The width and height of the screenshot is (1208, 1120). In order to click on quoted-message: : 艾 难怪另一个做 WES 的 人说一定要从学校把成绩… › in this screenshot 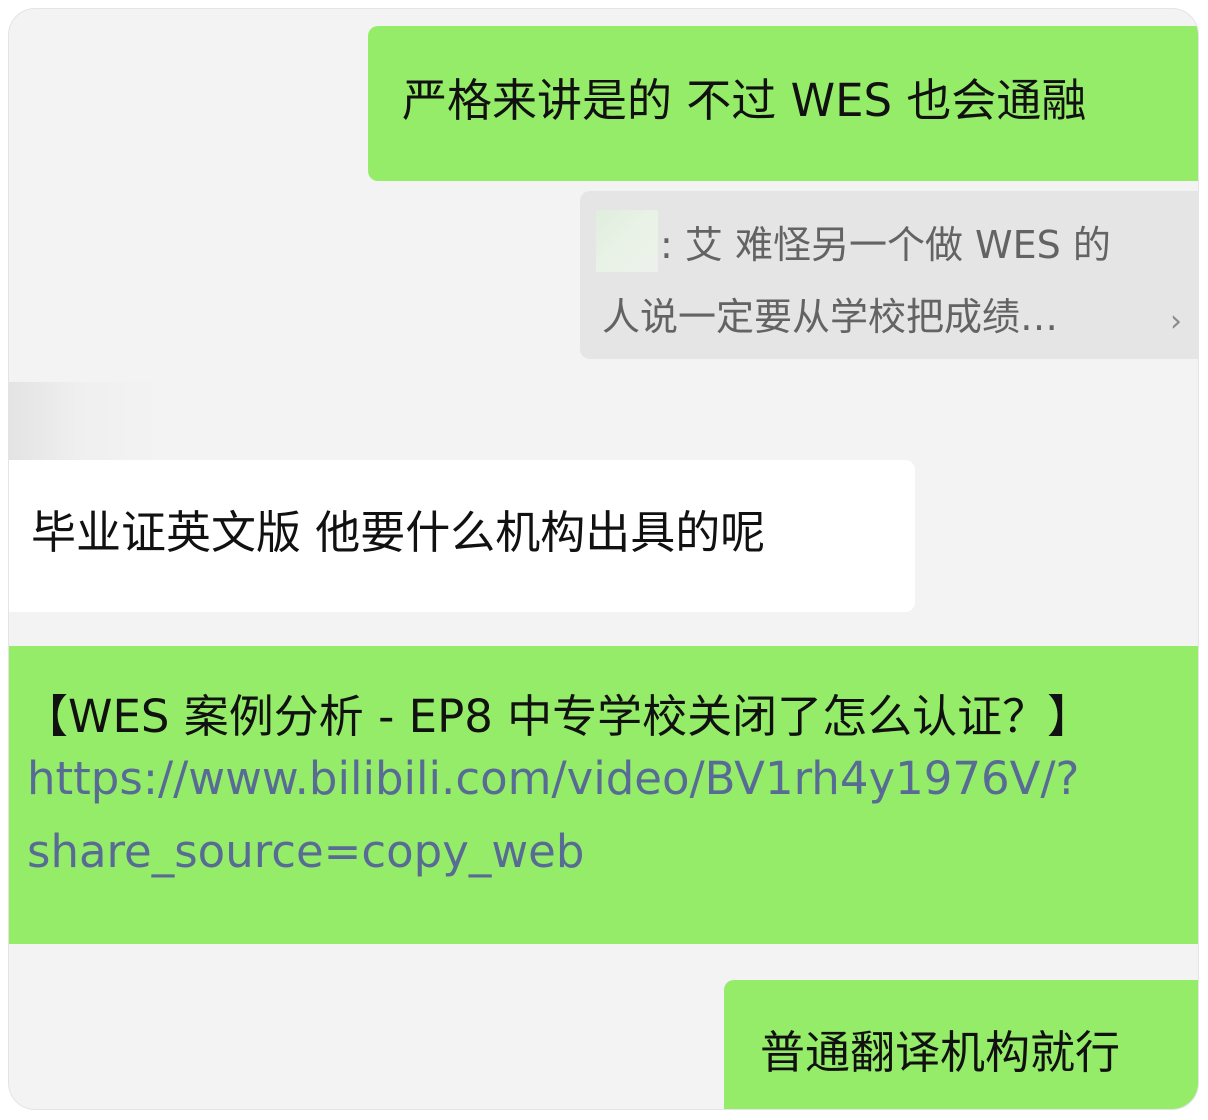, I will do `click(889, 275)`.